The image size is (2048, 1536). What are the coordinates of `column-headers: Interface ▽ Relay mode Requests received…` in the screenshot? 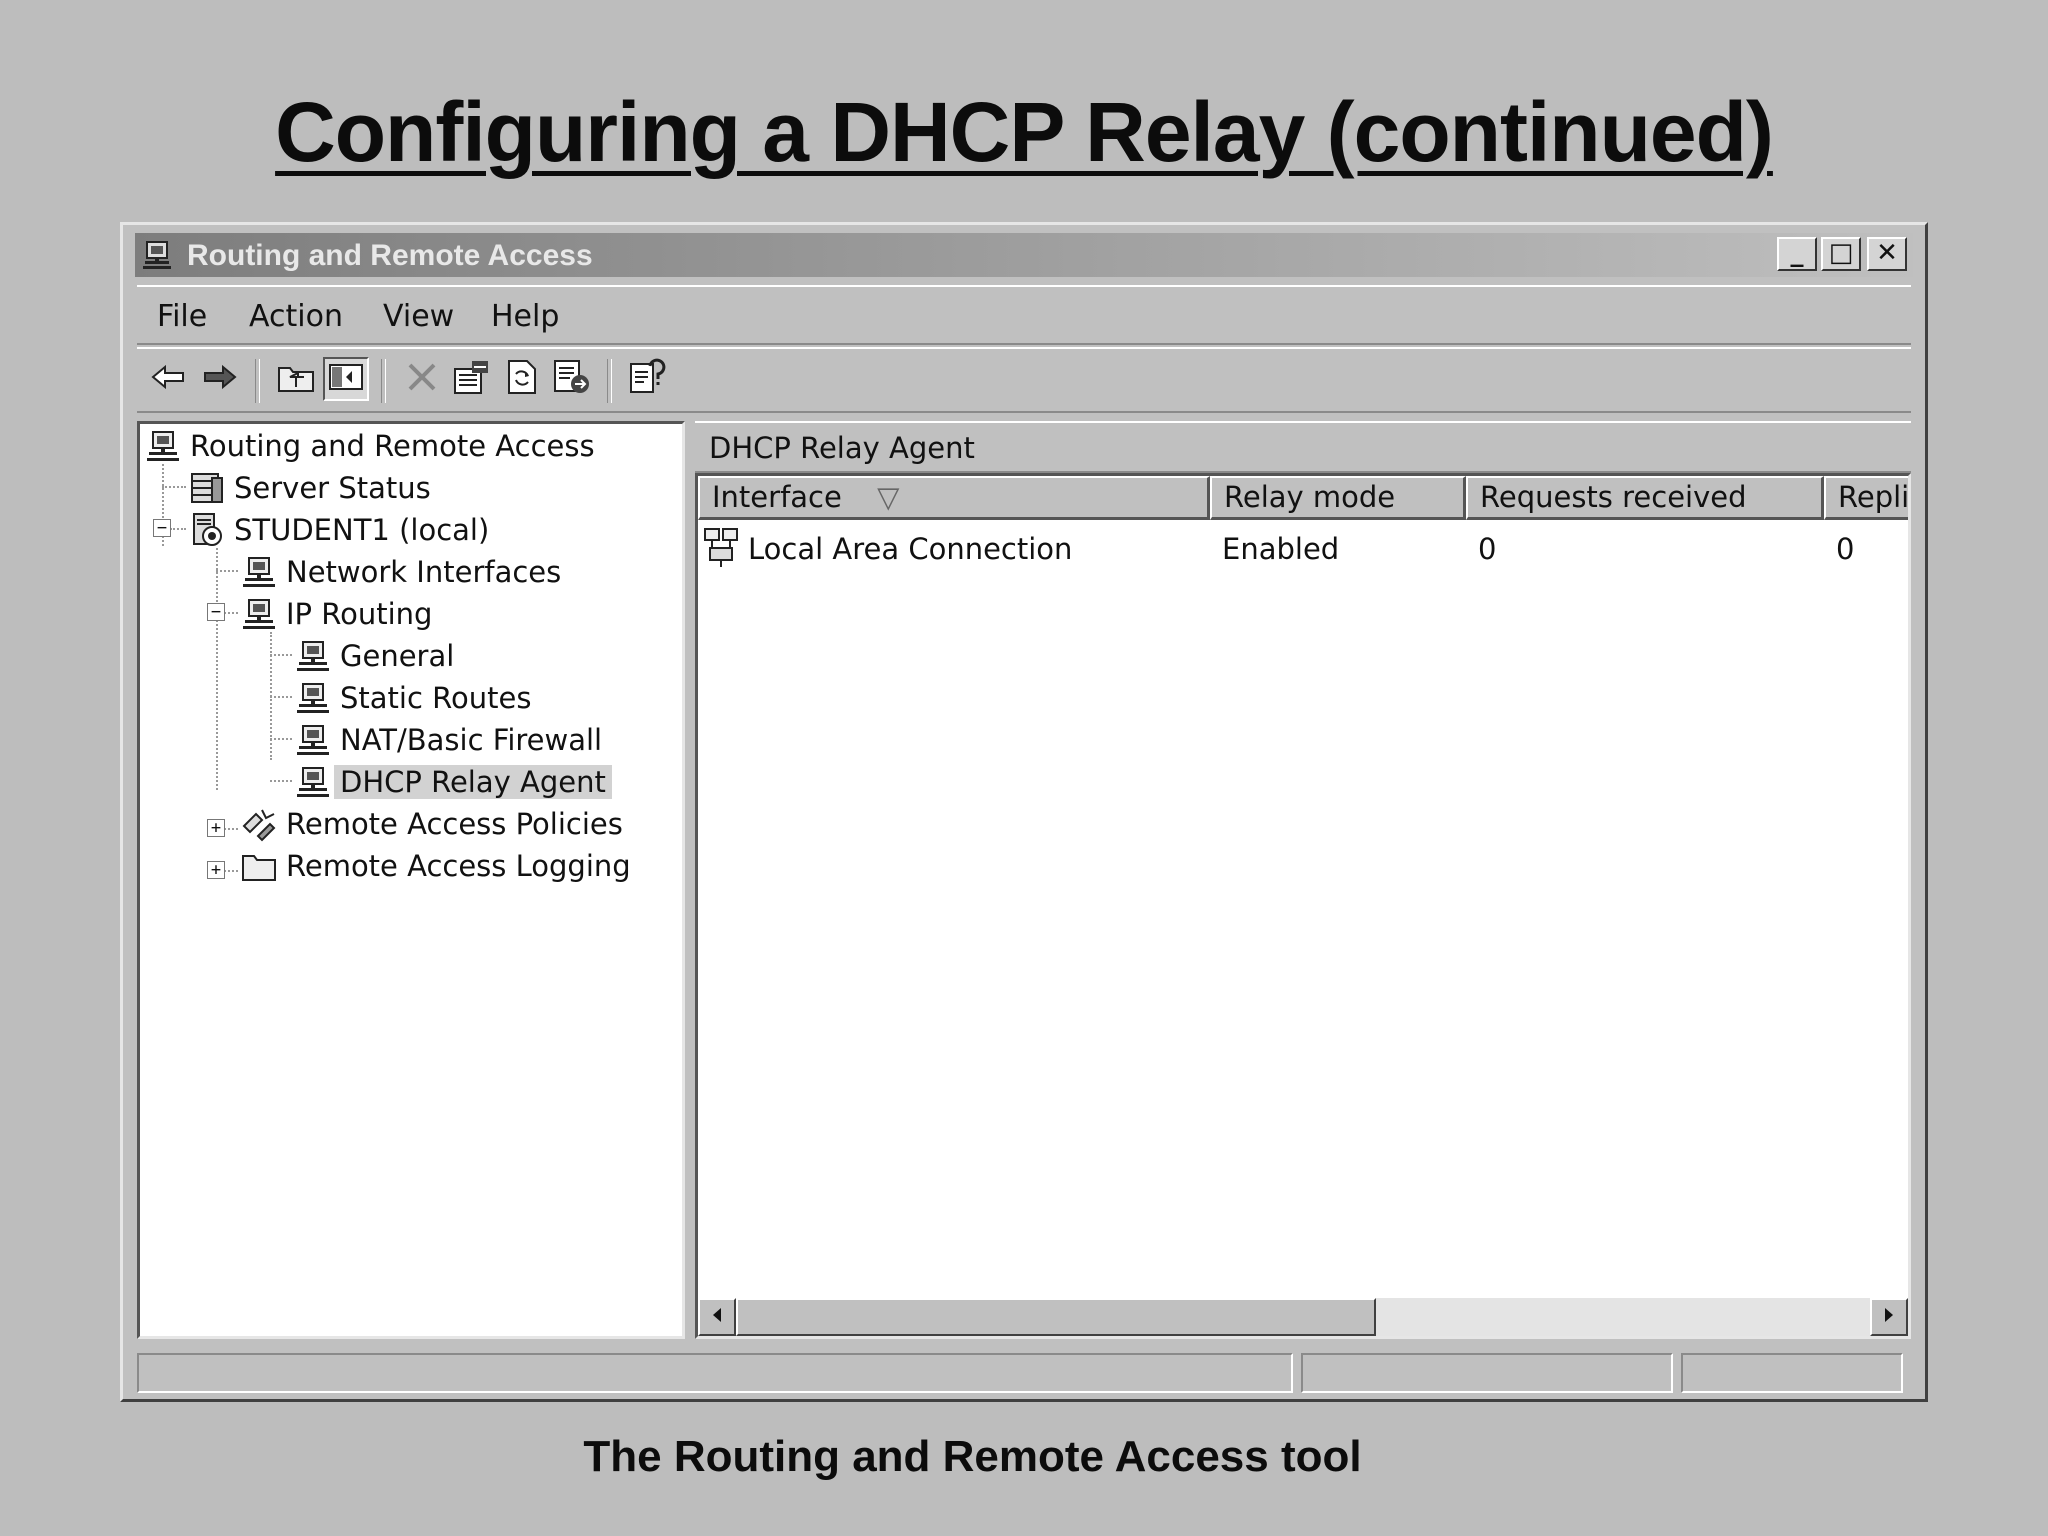 It's located at (1303, 498).